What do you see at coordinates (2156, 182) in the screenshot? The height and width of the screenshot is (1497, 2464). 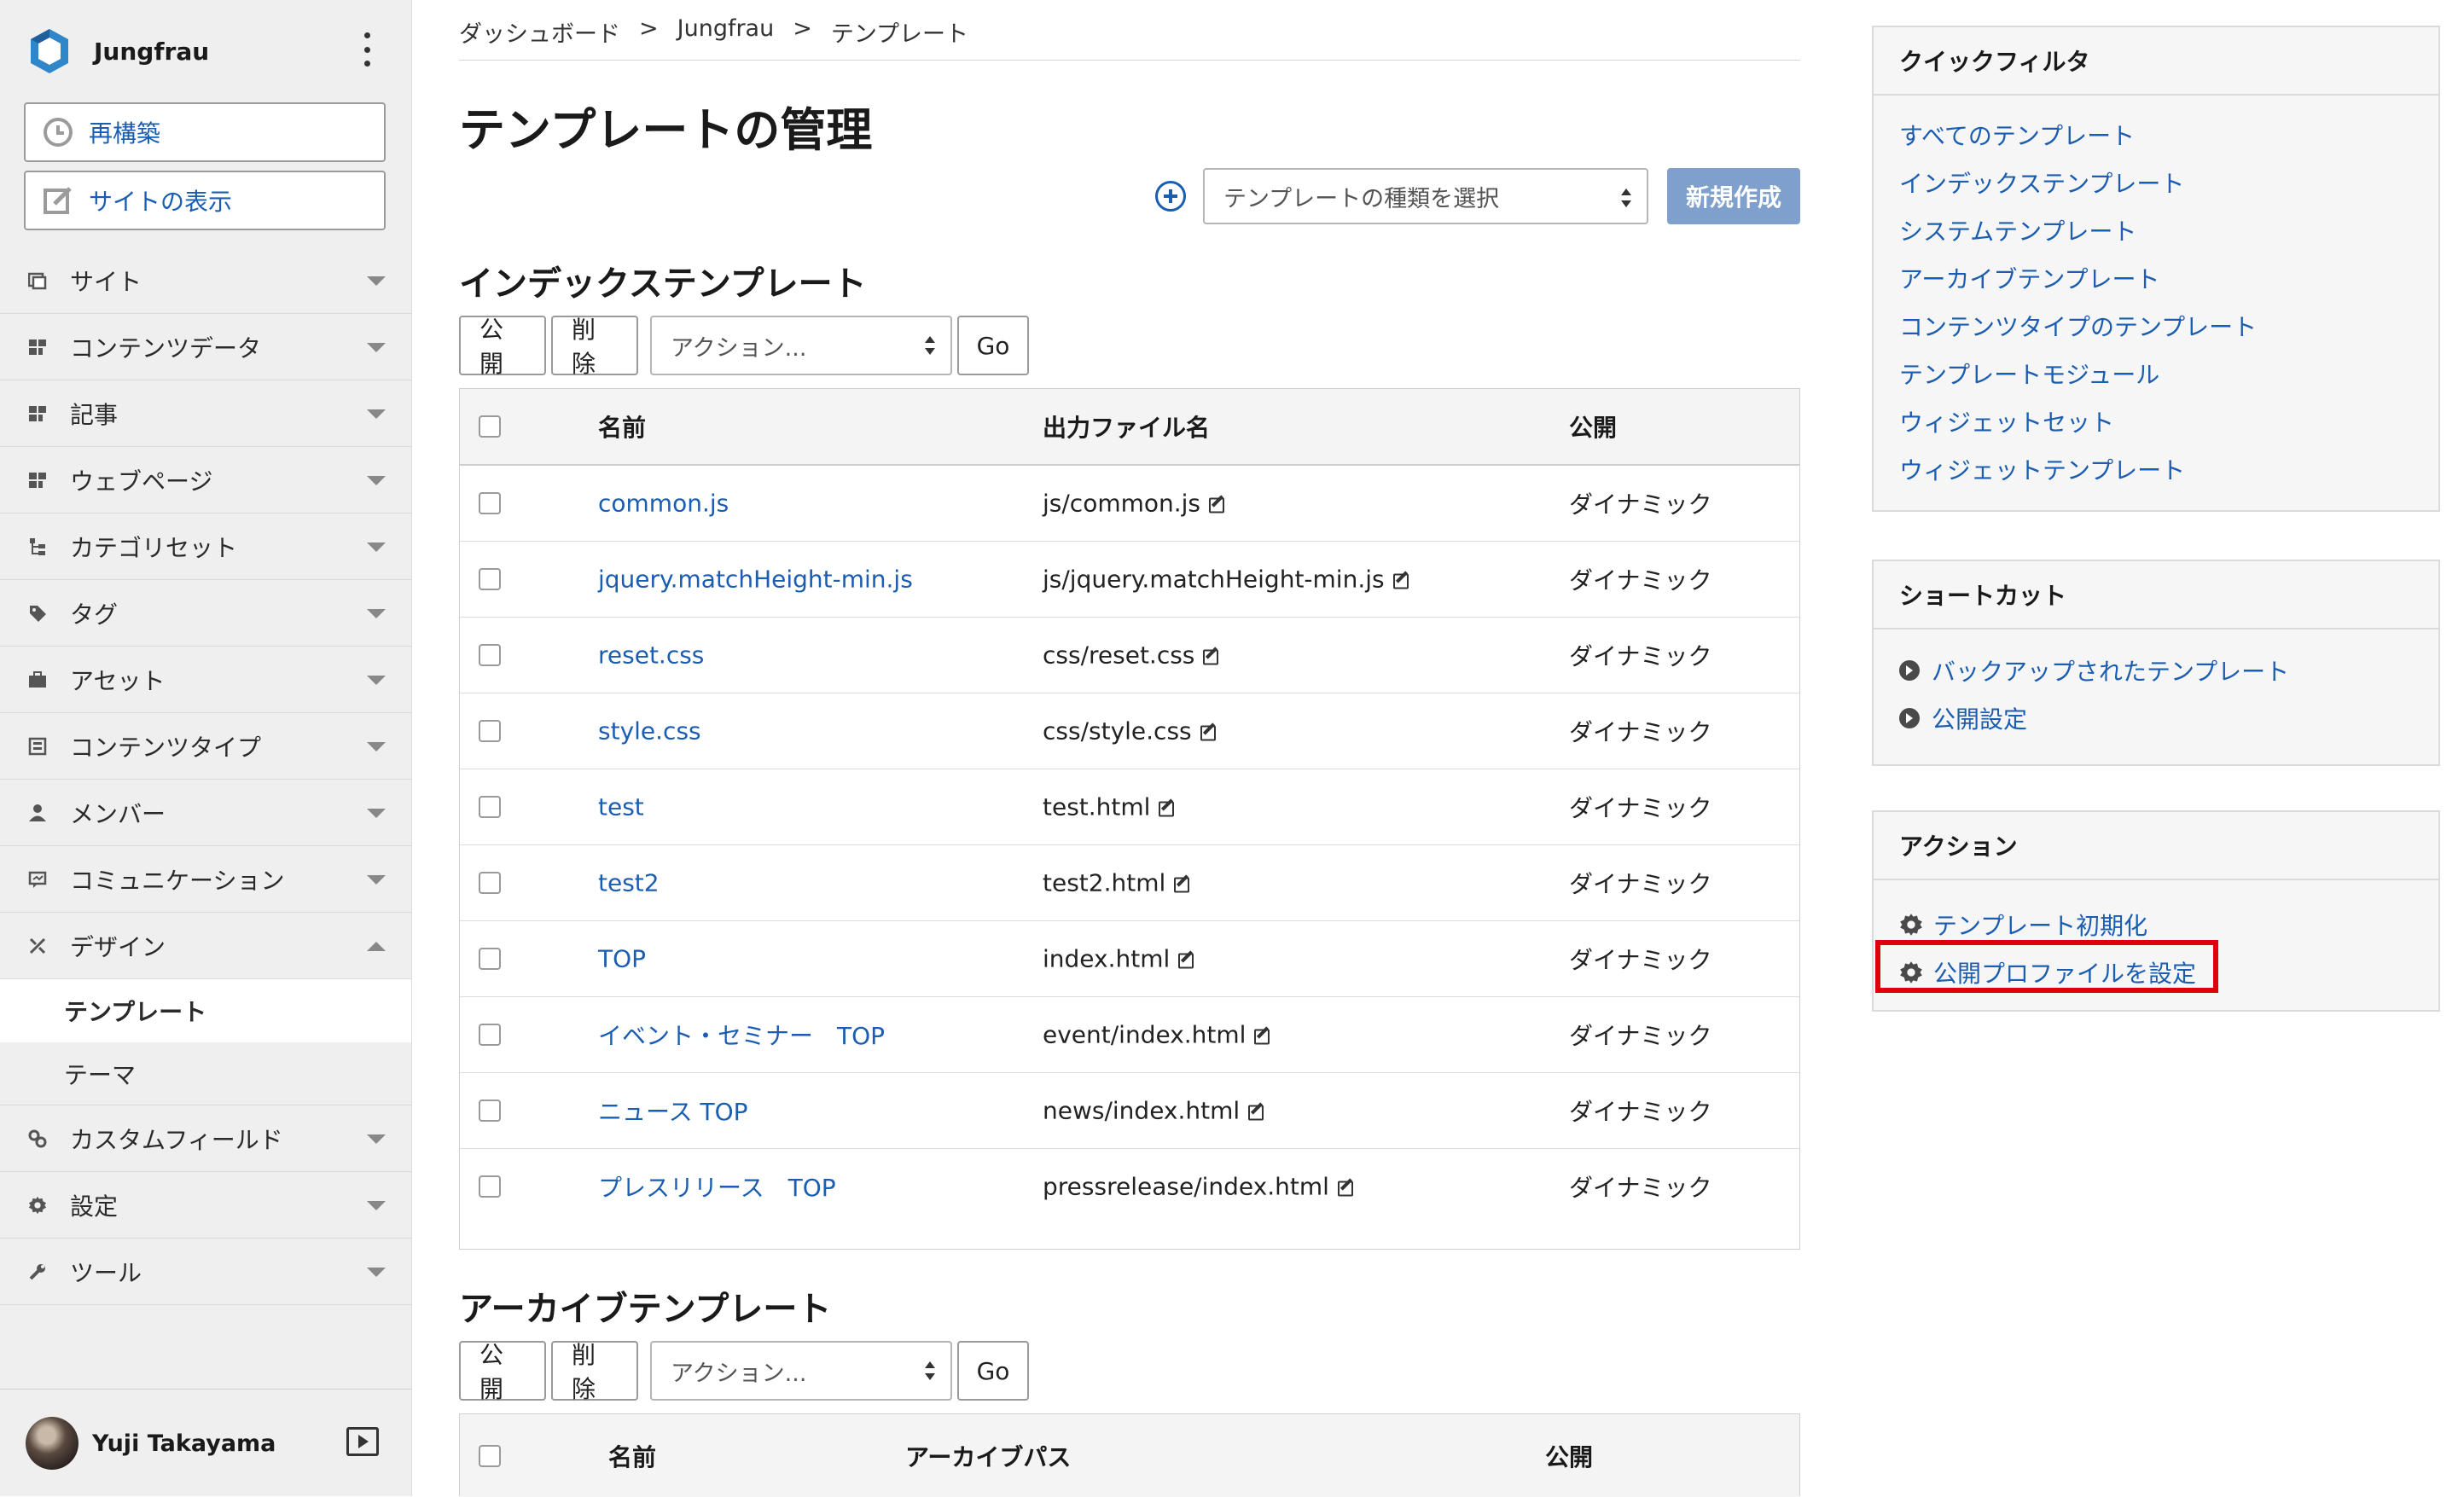 I see `filter-index-templates: インデックステンプレート` at bounding box center [2156, 182].